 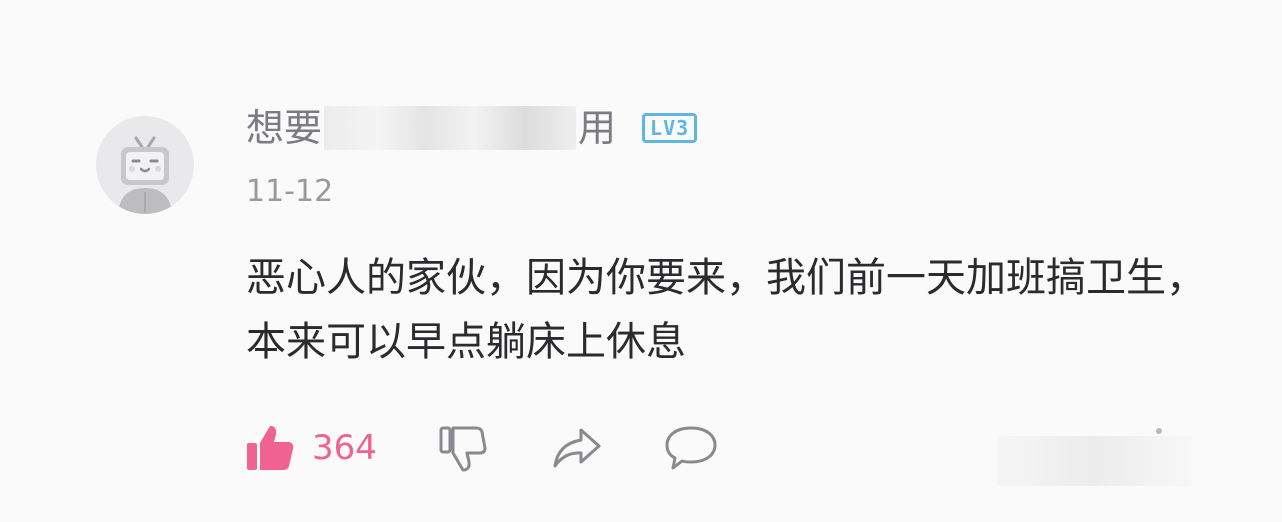 I want to click on watermark-dot, so click(x=1159, y=431).